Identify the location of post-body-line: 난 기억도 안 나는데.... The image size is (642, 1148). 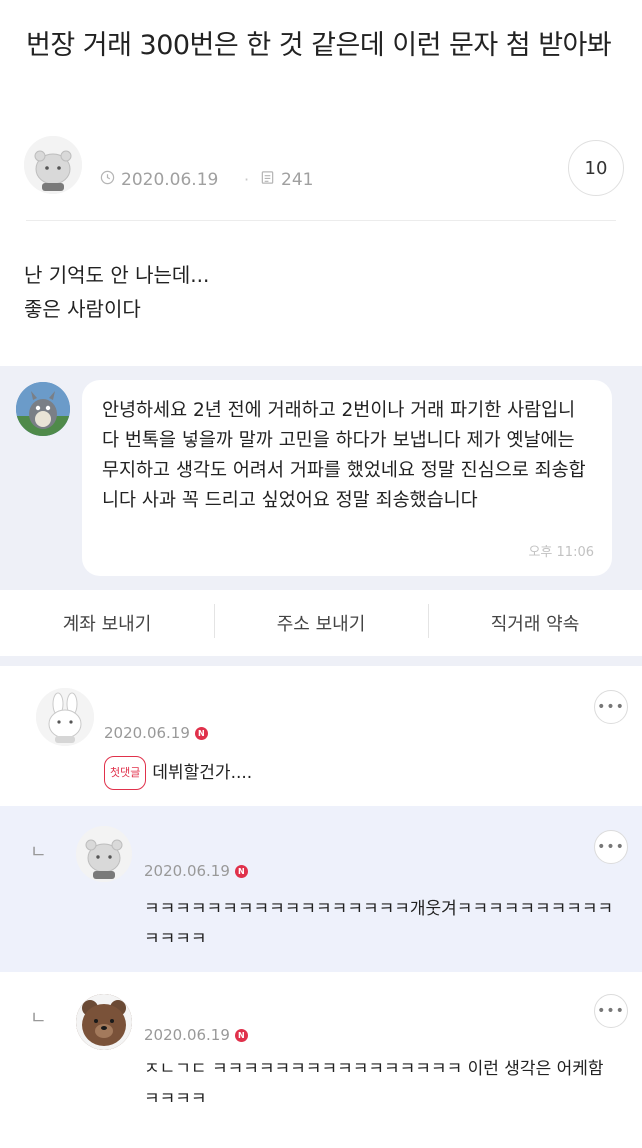
(117, 275).